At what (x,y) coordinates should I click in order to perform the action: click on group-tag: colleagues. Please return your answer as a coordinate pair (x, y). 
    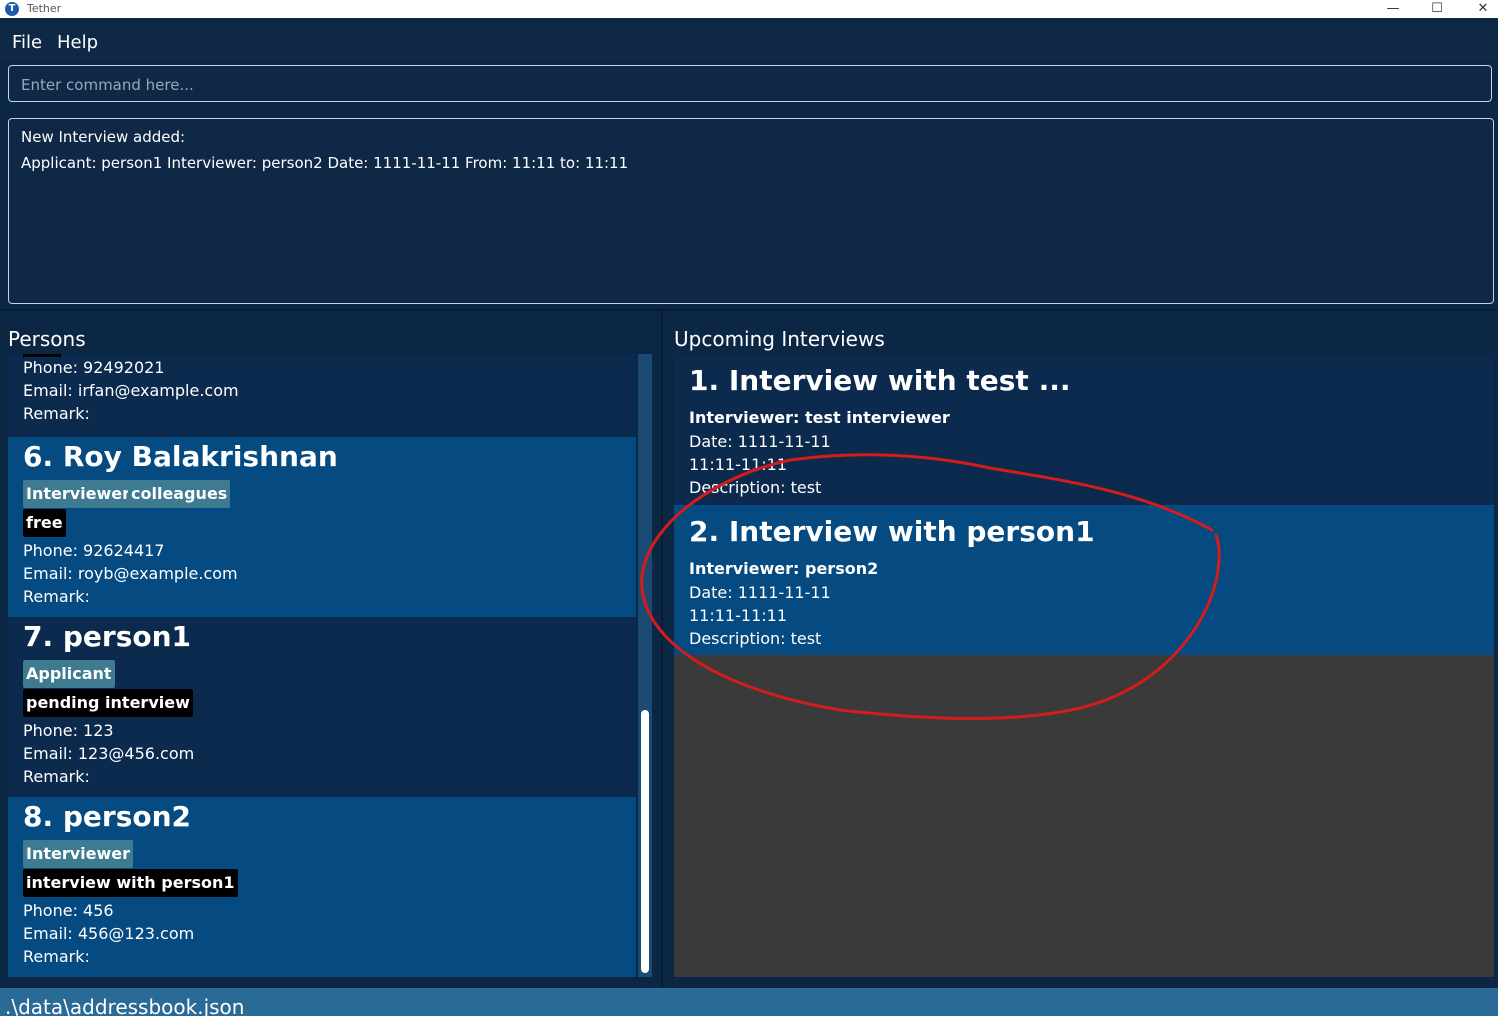
    Looking at the image, I should click on (179, 494).